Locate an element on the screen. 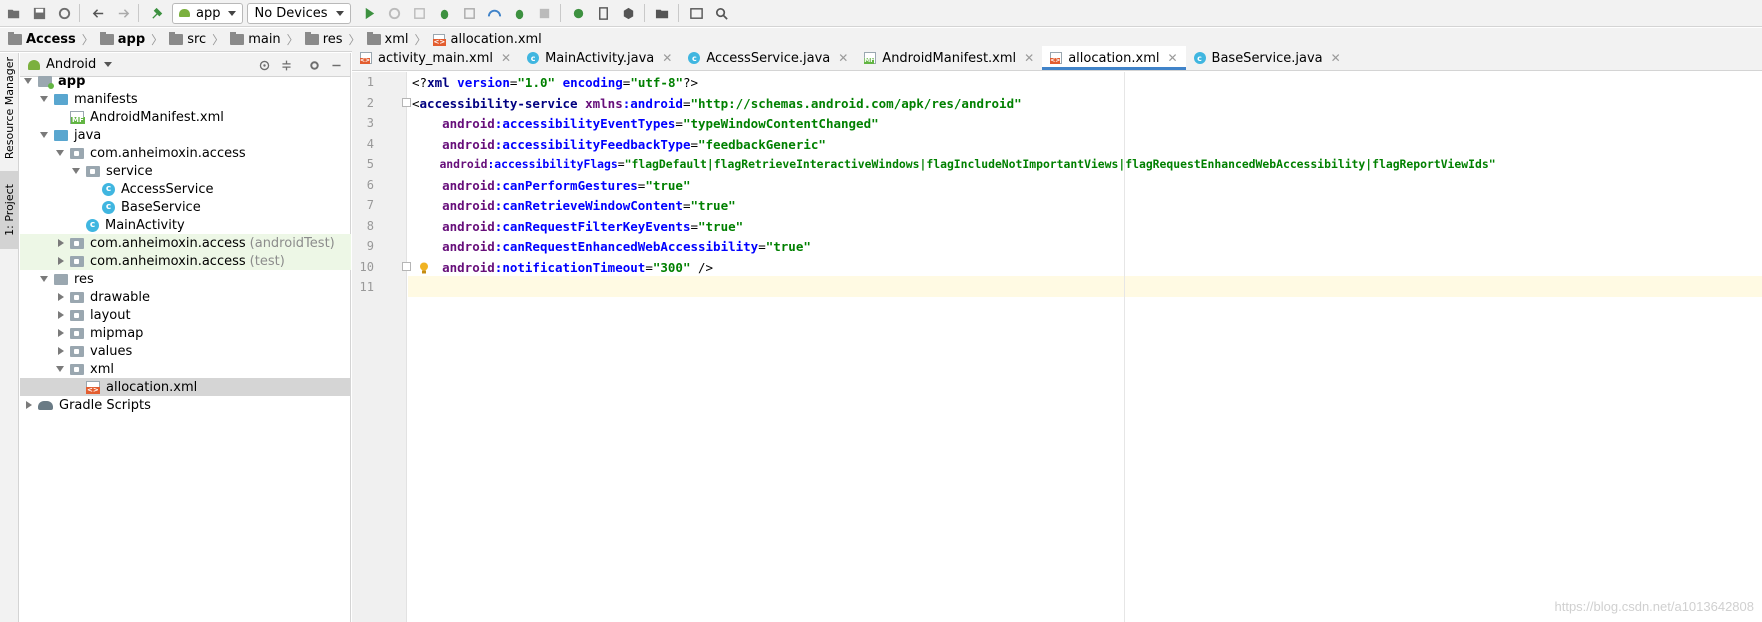  run-icon is located at coordinates (370, 13).